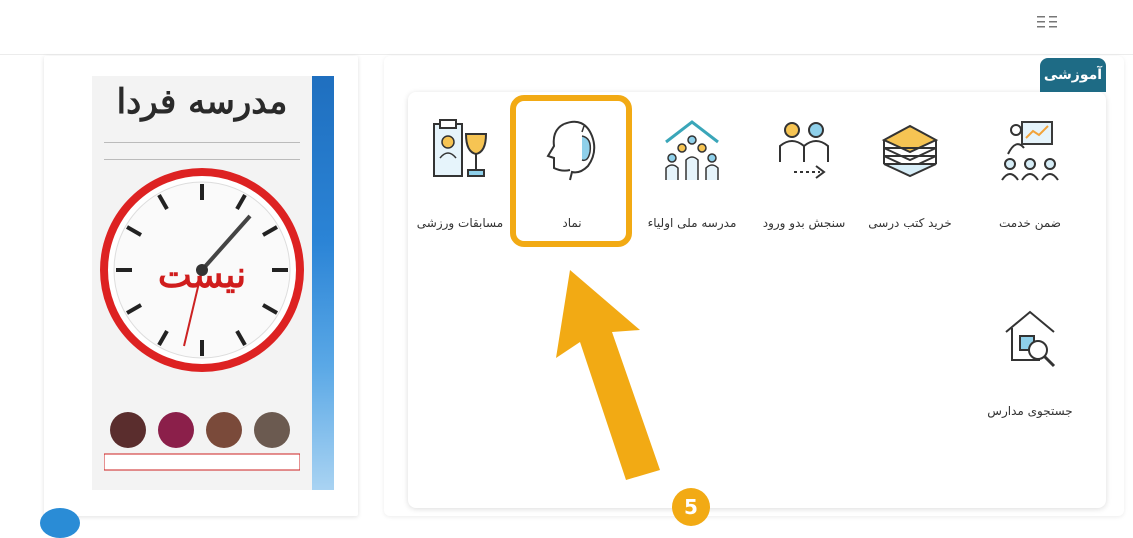 The width and height of the screenshot is (1133, 538). I want to click on service-sports-competitions: مسابقات ورزشی, so click(460, 169).